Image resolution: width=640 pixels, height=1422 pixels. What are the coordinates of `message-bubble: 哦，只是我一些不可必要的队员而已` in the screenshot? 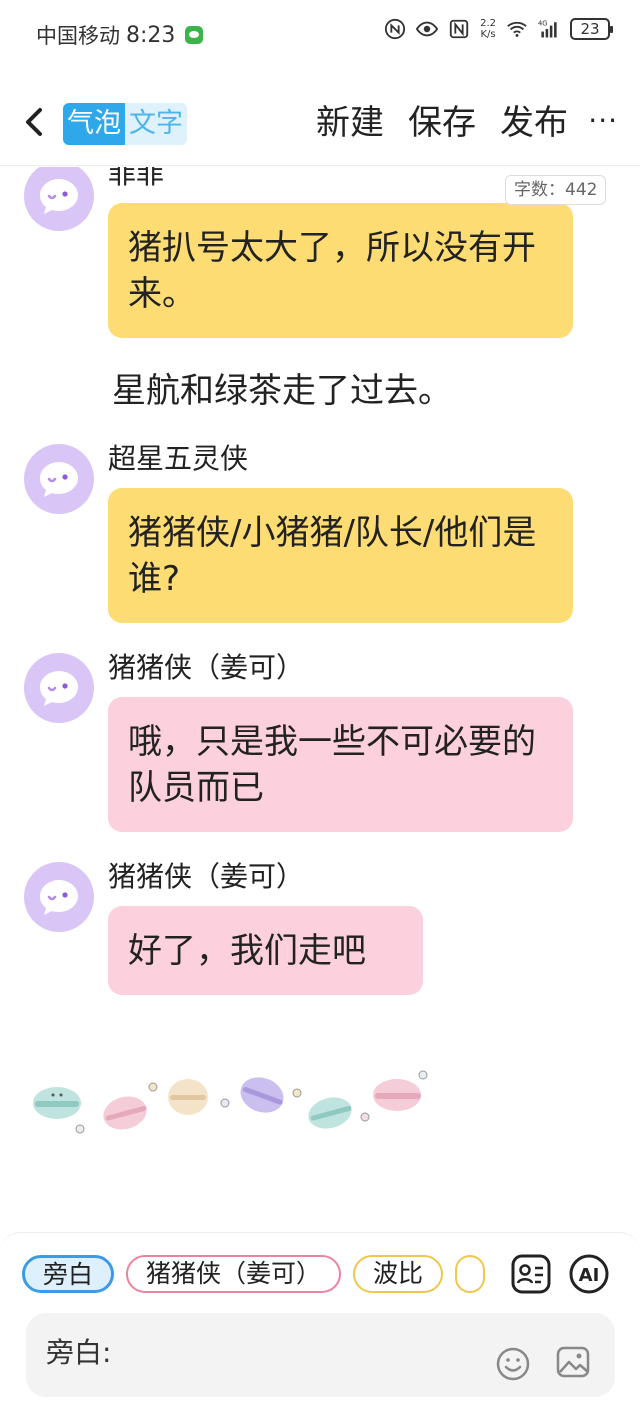 It's located at (340, 764).